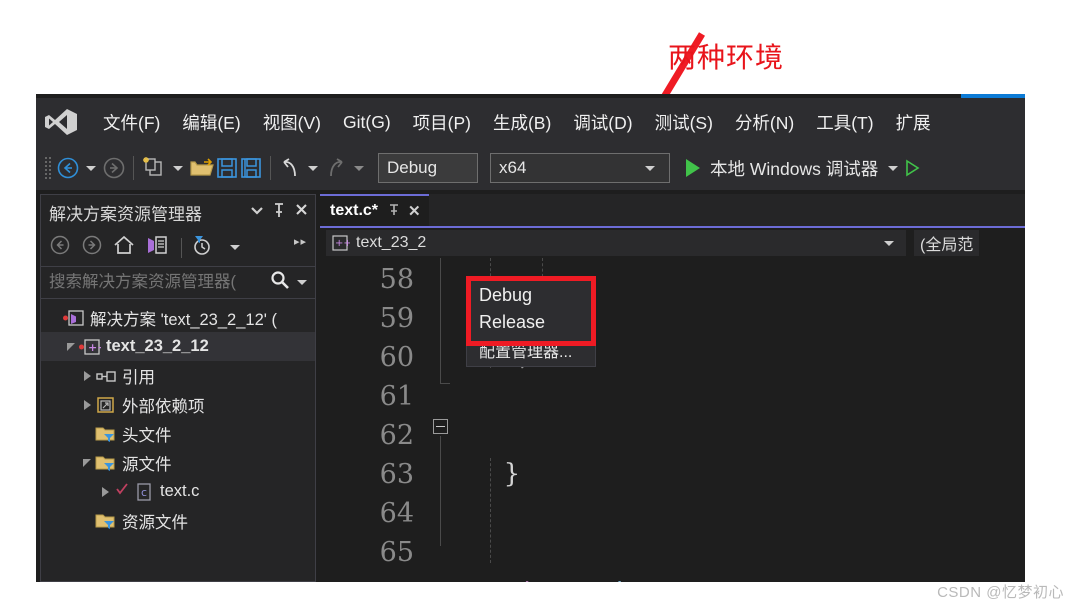 Image resolution: width=1074 pixels, height=608 pixels. What do you see at coordinates (522, 122) in the screenshot?
I see `menu-item-build: 生成(B)` at bounding box center [522, 122].